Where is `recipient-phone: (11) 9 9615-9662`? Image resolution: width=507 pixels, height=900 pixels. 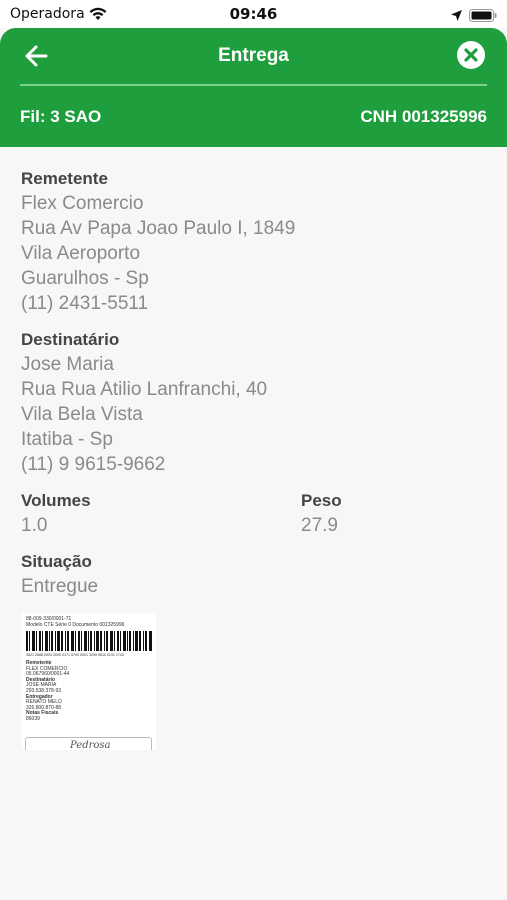 recipient-phone: (11) 9 9615-9662 is located at coordinates (93, 464).